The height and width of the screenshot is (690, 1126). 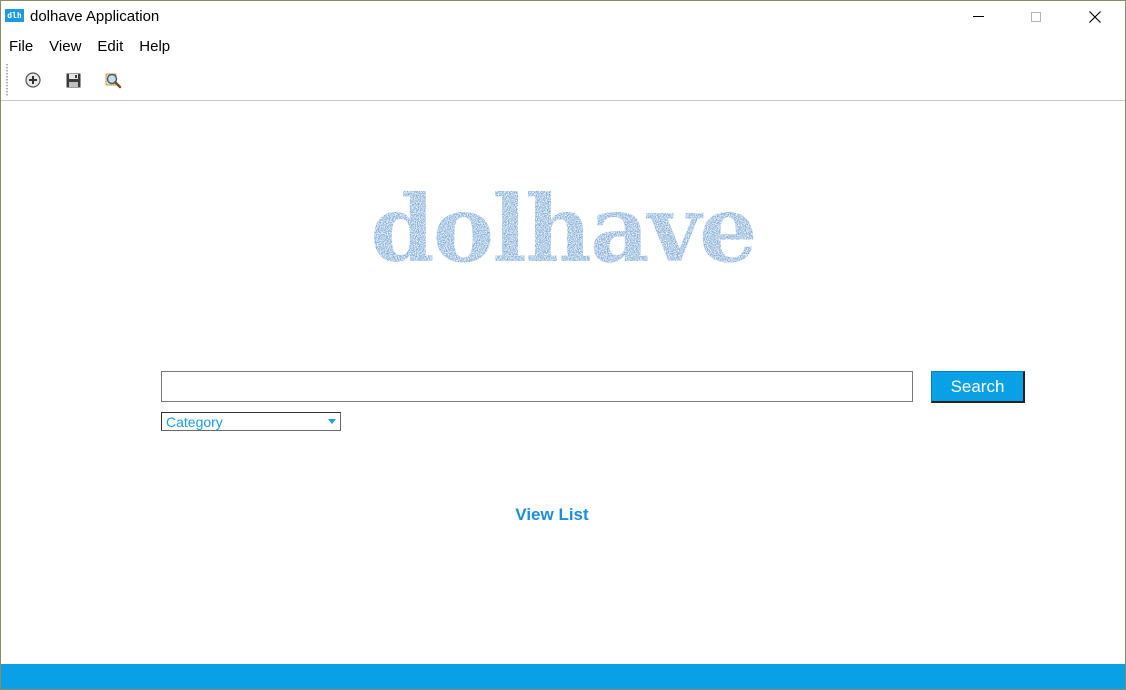 What do you see at coordinates (65, 46) in the screenshot?
I see `menu-view: View` at bounding box center [65, 46].